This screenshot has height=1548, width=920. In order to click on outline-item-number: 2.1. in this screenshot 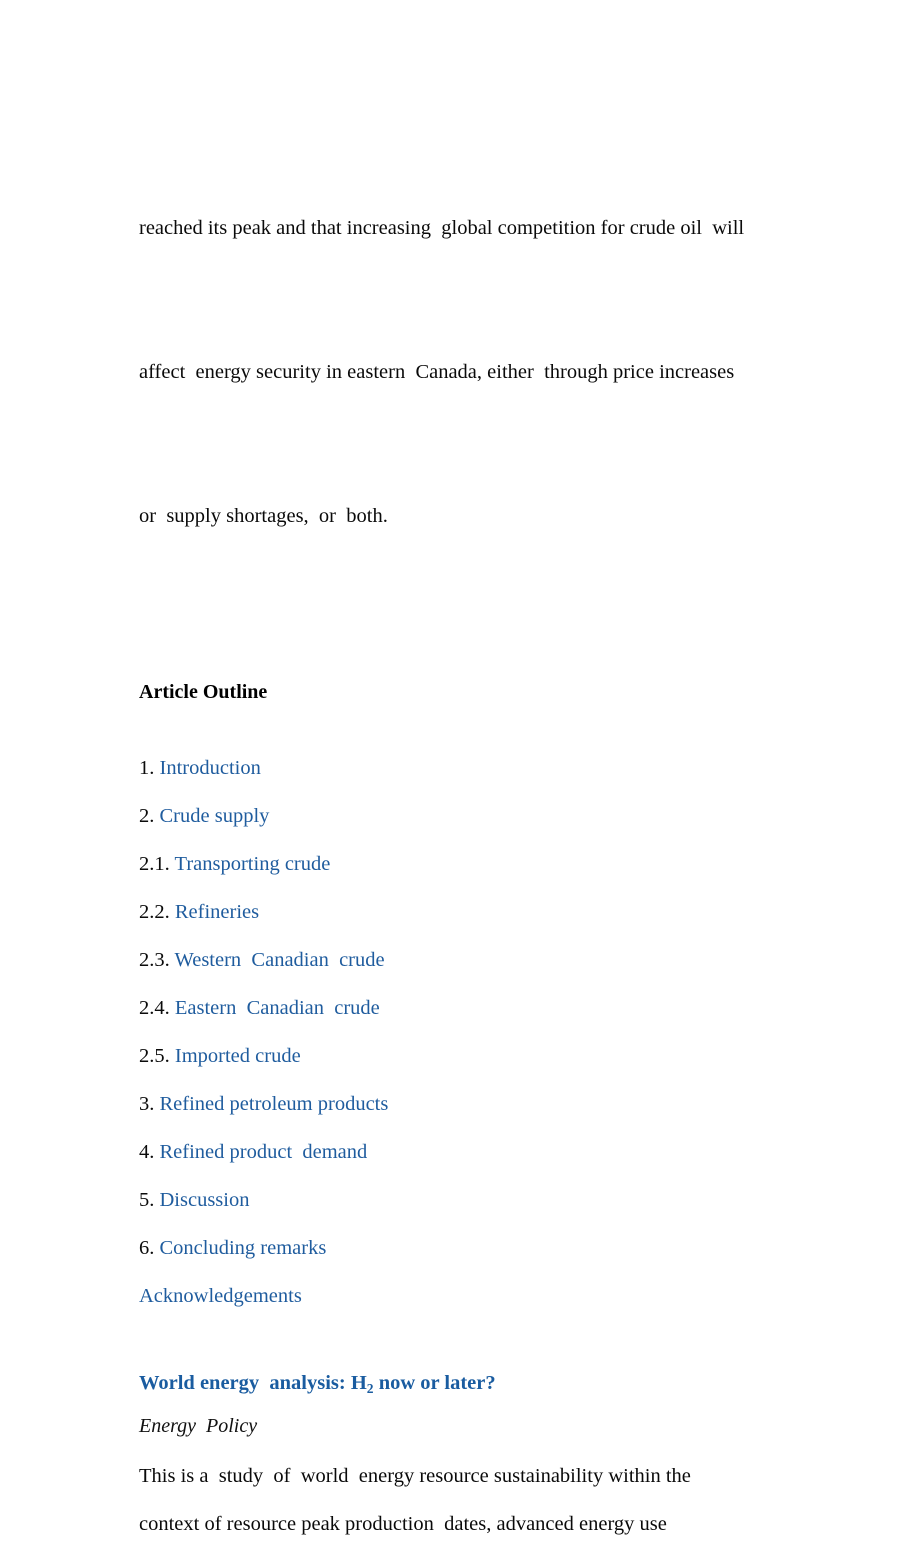, I will do `click(157, 864)`.